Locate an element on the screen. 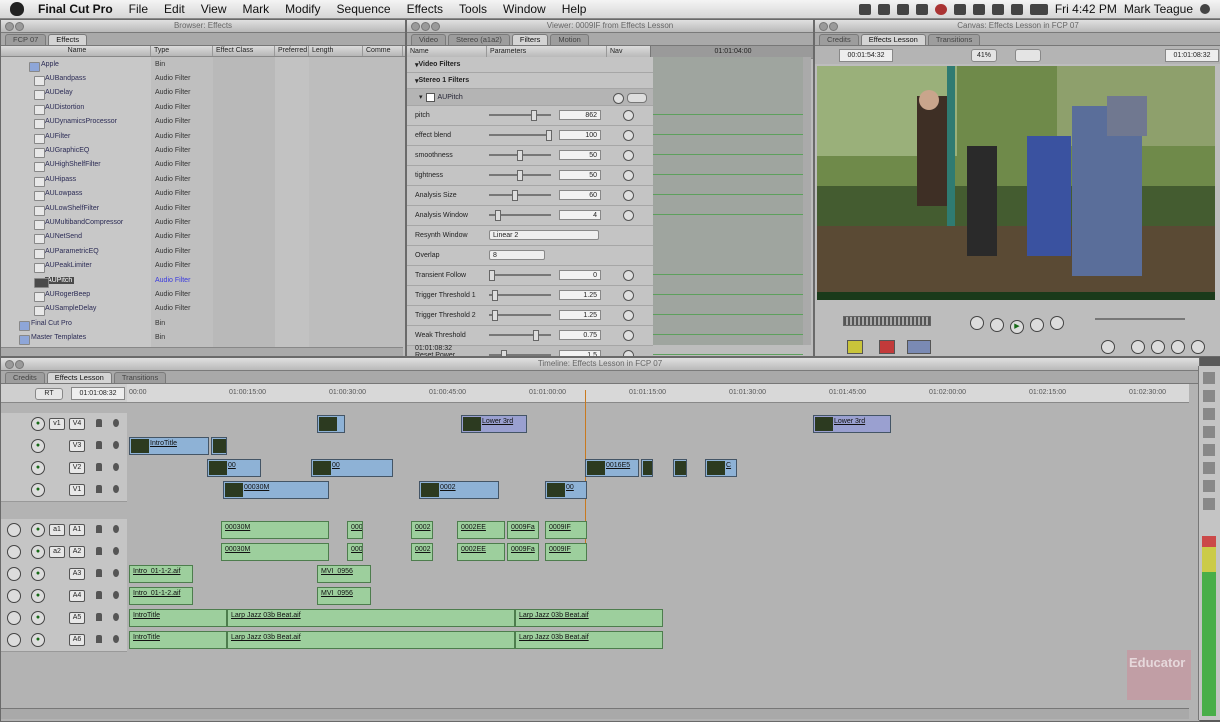 The height and width of the screenshot is (722, 1220). record-icon is located at coordinates (940, 9).